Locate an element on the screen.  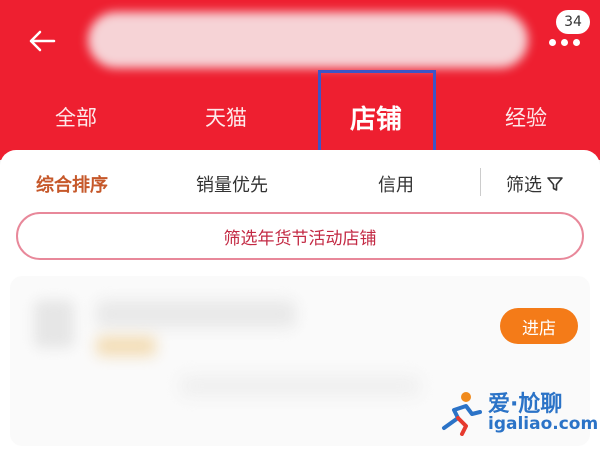
filter-funnel-icon is located at coordinates (555, 184).